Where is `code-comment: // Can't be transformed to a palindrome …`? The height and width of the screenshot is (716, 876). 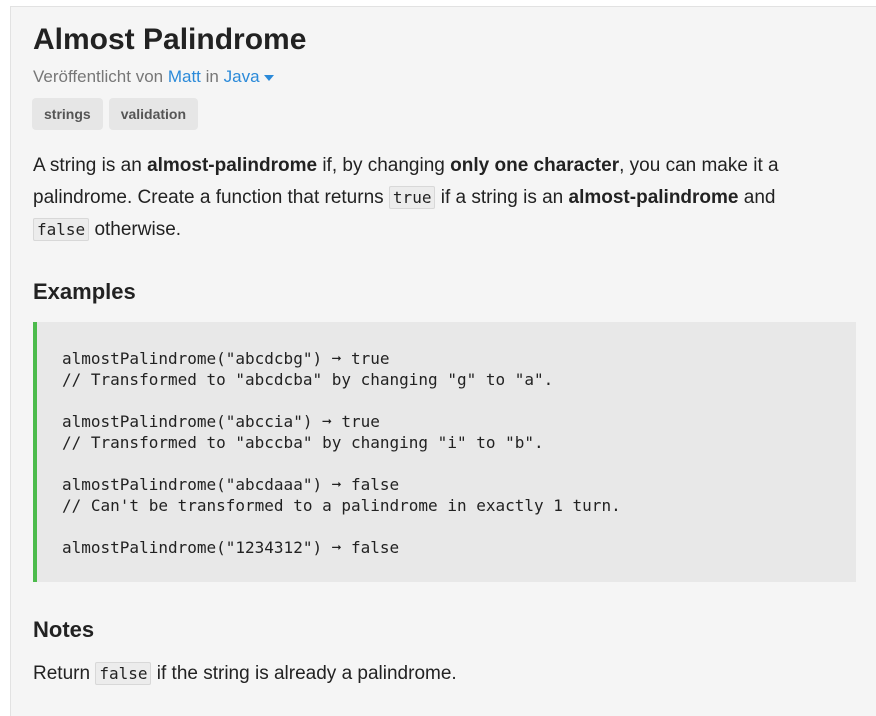
code-comment: // Can't be transformed to a palindrome … is located at coordinates (341, 505).